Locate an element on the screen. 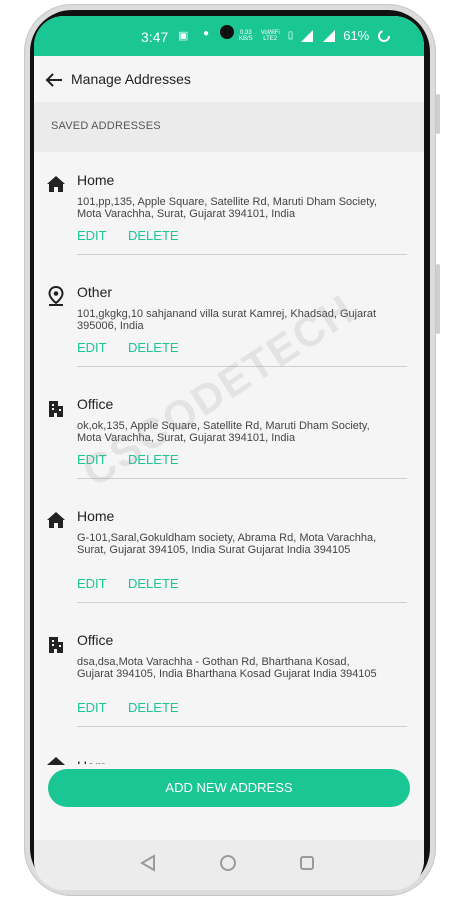  saved-addresses-label: SAVED ADDRESSES is located at coordinates (106, 126).